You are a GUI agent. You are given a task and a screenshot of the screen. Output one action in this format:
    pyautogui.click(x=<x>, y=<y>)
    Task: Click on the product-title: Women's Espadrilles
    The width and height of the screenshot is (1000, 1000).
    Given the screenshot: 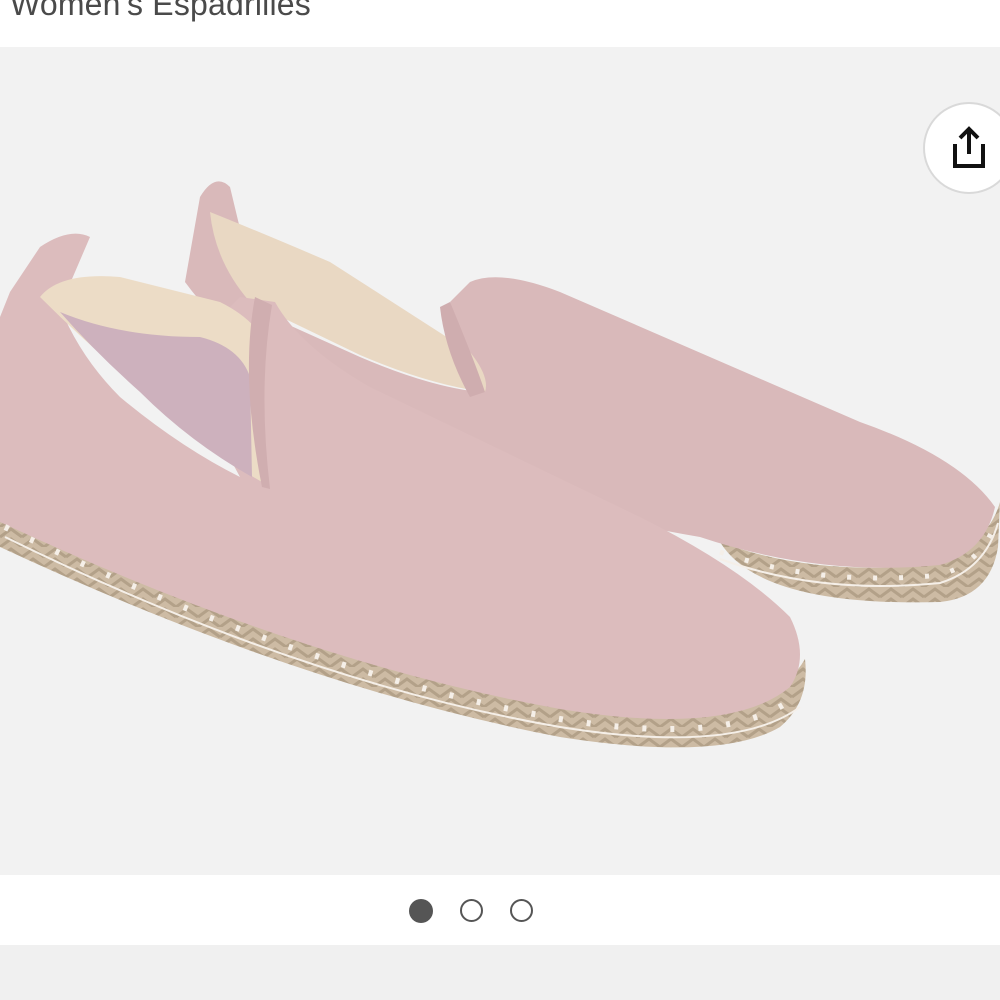 What is the action you would take?
    pyautogui.click(x=160, y=11)
    